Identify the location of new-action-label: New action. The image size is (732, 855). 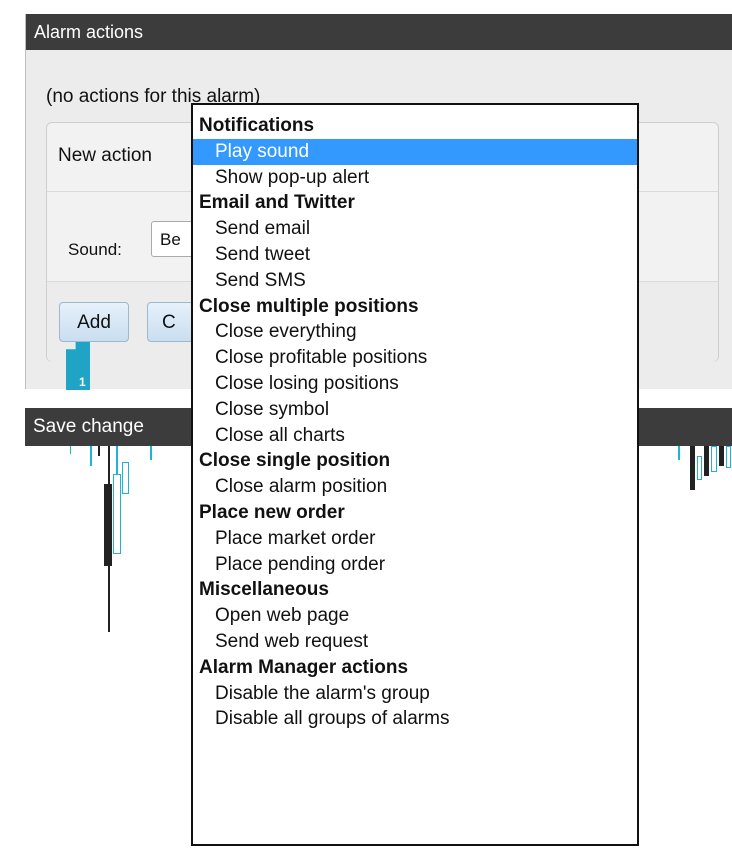
(105, 155).